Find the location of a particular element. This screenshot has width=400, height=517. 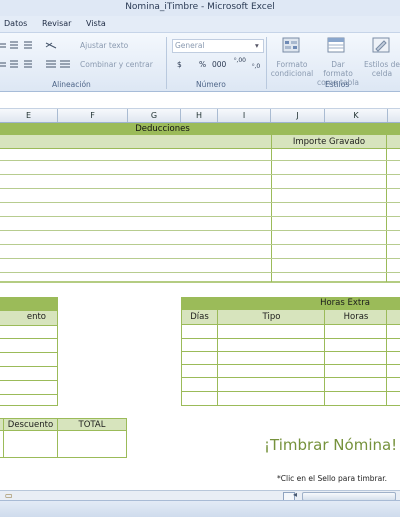

column-header-j: J is located at coordinates (298, 115).